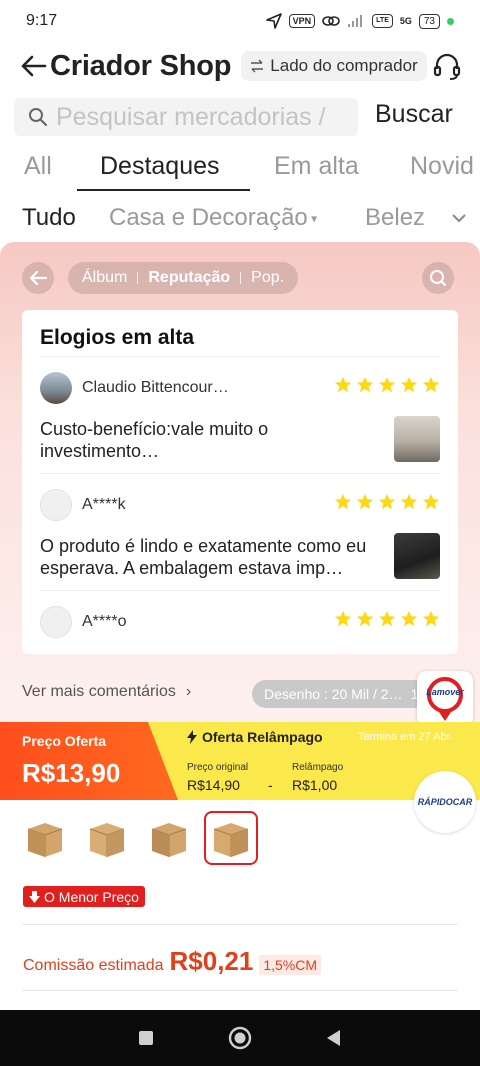  Describe the element at coordinates (188, 691) in the screenshot. I see `chevron-right-icon: ›` at that location.